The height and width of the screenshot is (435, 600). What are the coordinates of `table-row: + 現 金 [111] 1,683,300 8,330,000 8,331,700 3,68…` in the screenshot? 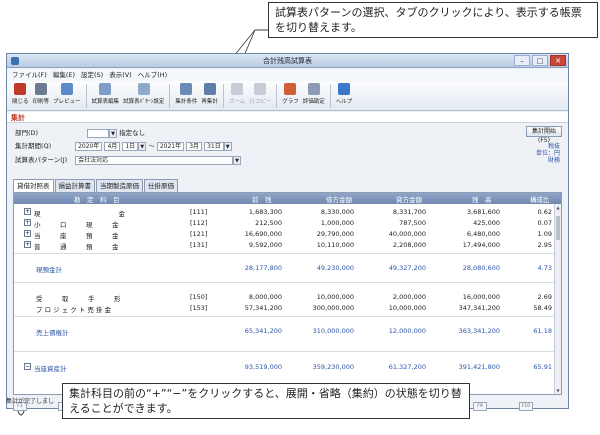 It's located at (285, 212).